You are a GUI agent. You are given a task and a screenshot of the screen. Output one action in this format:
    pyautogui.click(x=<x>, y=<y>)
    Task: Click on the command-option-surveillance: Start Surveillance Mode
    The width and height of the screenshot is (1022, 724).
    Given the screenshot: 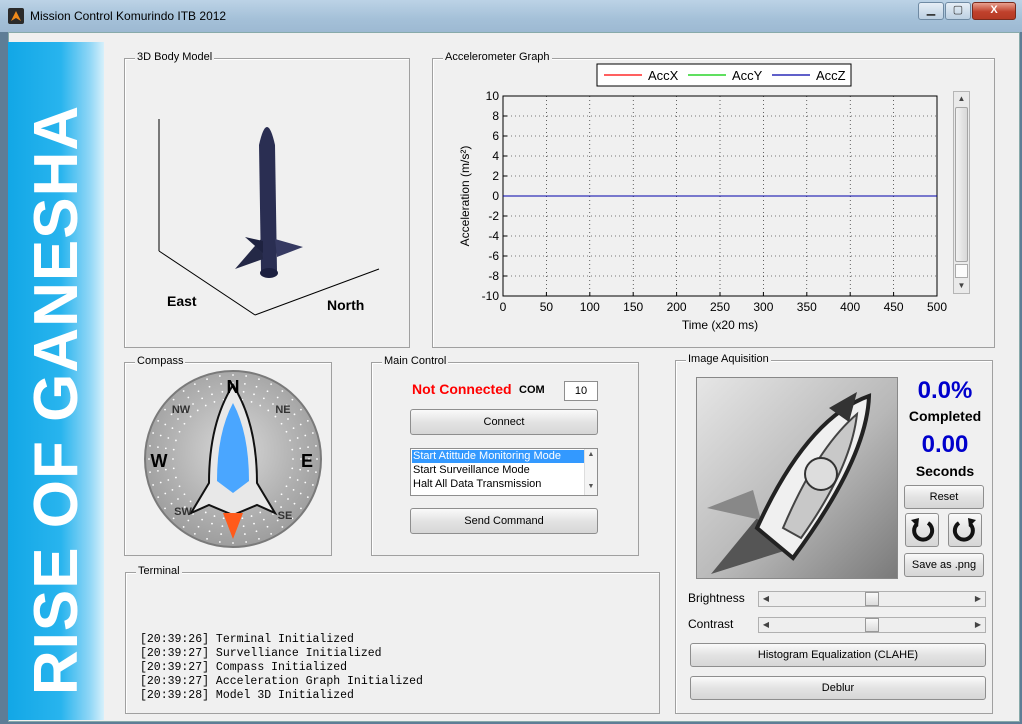 What is the action you would take?
    pyautogui.click(x=498, y=470)
    